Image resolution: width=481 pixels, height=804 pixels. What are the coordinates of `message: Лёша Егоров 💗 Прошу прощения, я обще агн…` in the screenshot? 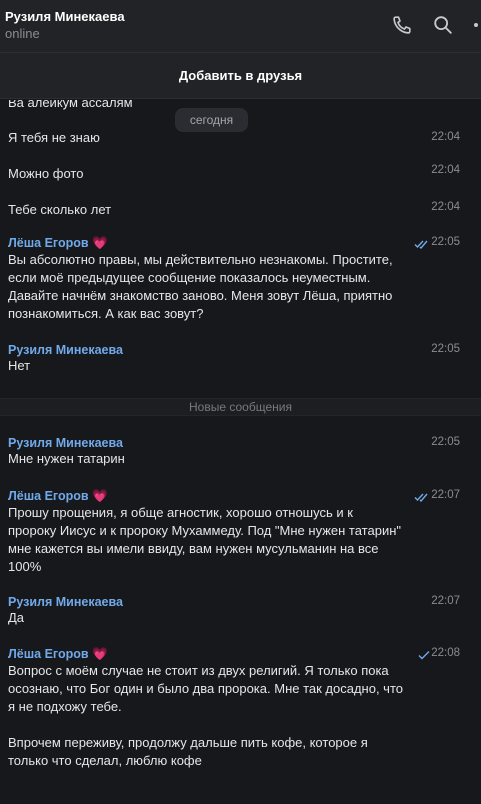 It's located at (241, 532).